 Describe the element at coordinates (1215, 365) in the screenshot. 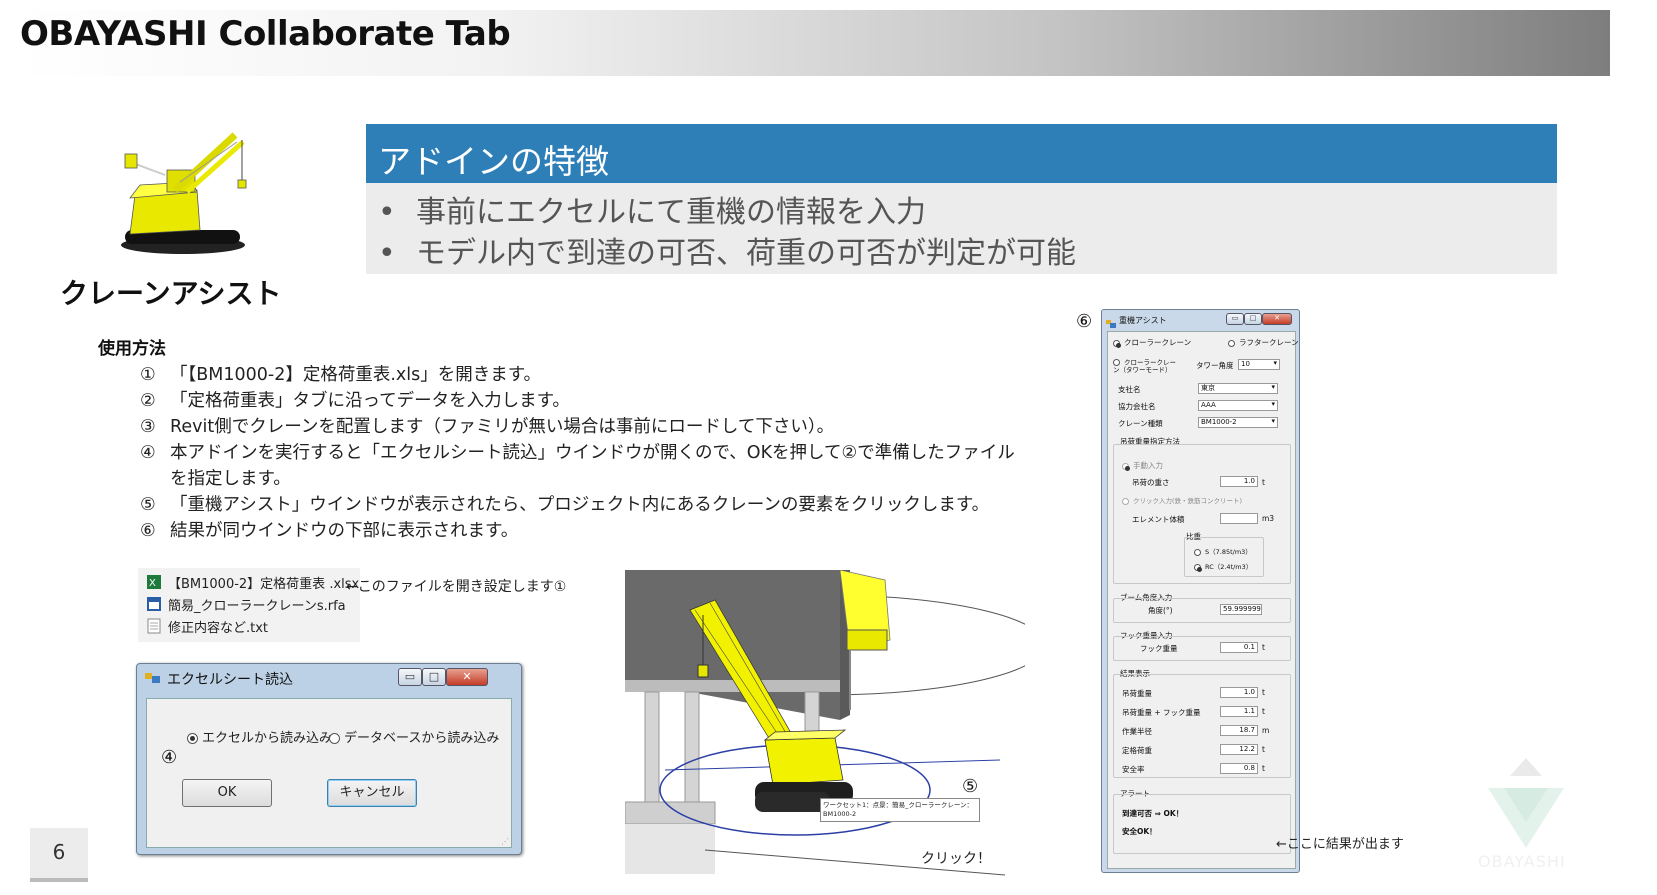

I see `tower-angle-label: タワー角度` at that location.